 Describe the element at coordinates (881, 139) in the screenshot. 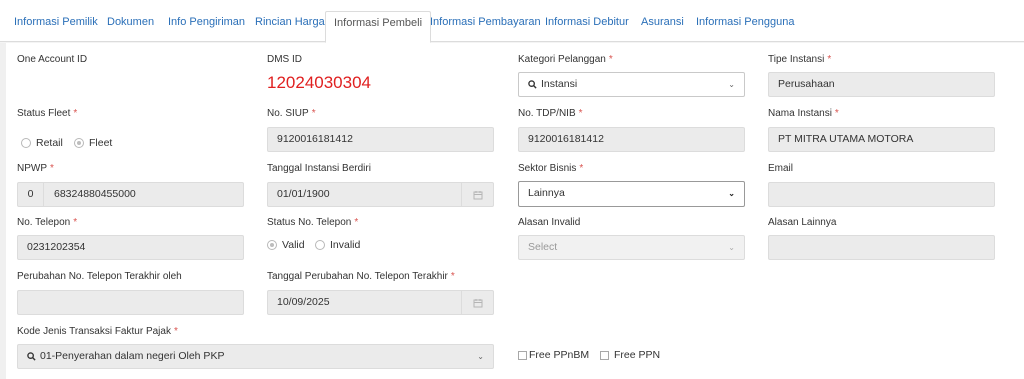

I see `nama-instansi-field: PT MITRA UTAMA MOTORA` at that location.